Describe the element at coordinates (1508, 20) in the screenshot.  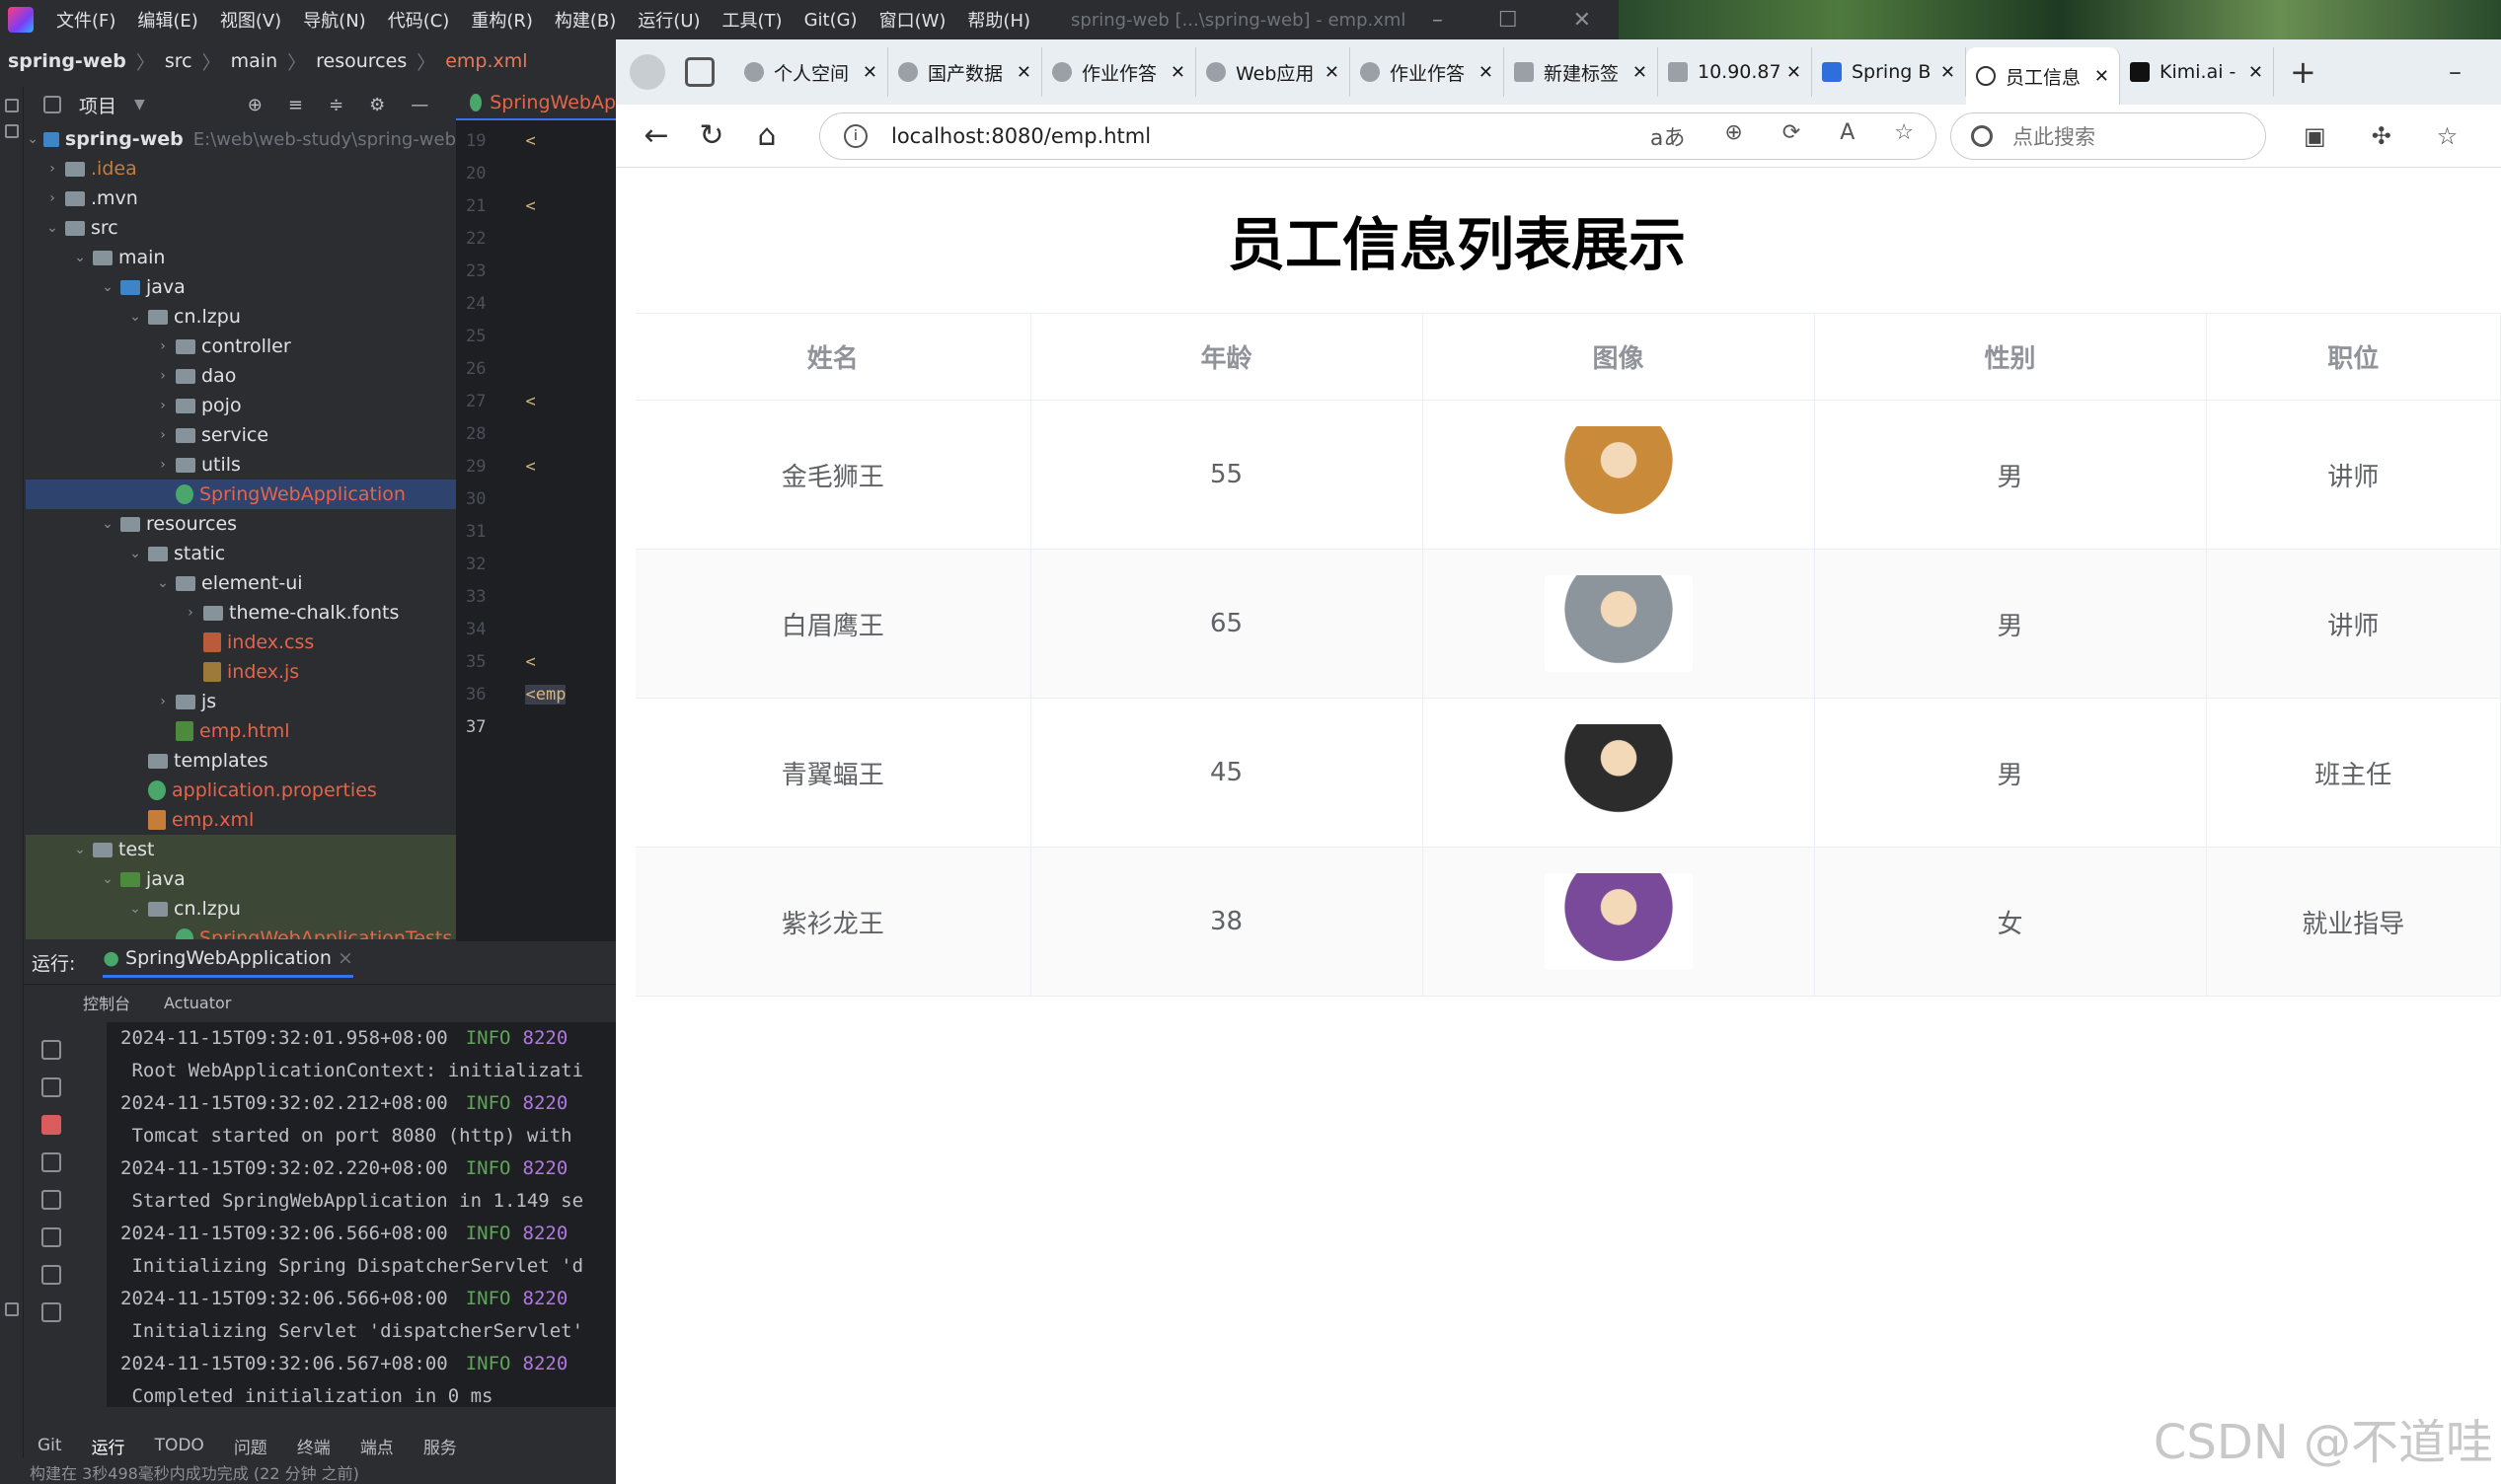
I see `maximize-icon: ☐` at that location.